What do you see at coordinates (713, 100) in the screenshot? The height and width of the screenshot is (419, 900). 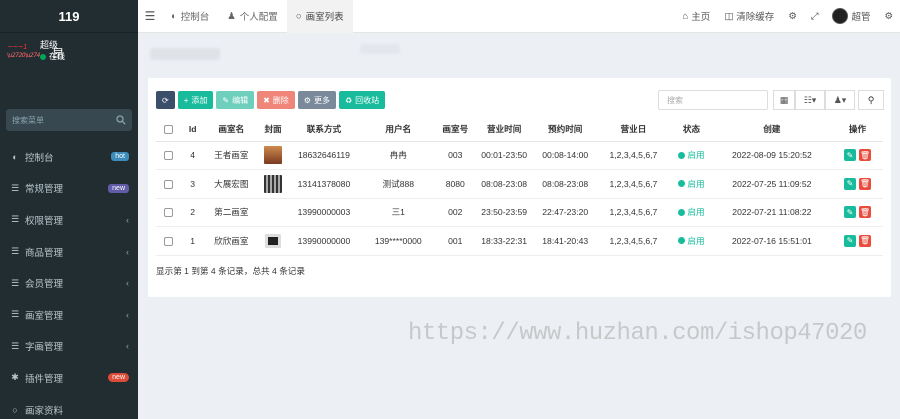 I see `table-search-input: 搜索` at bounding box center [713, 100].